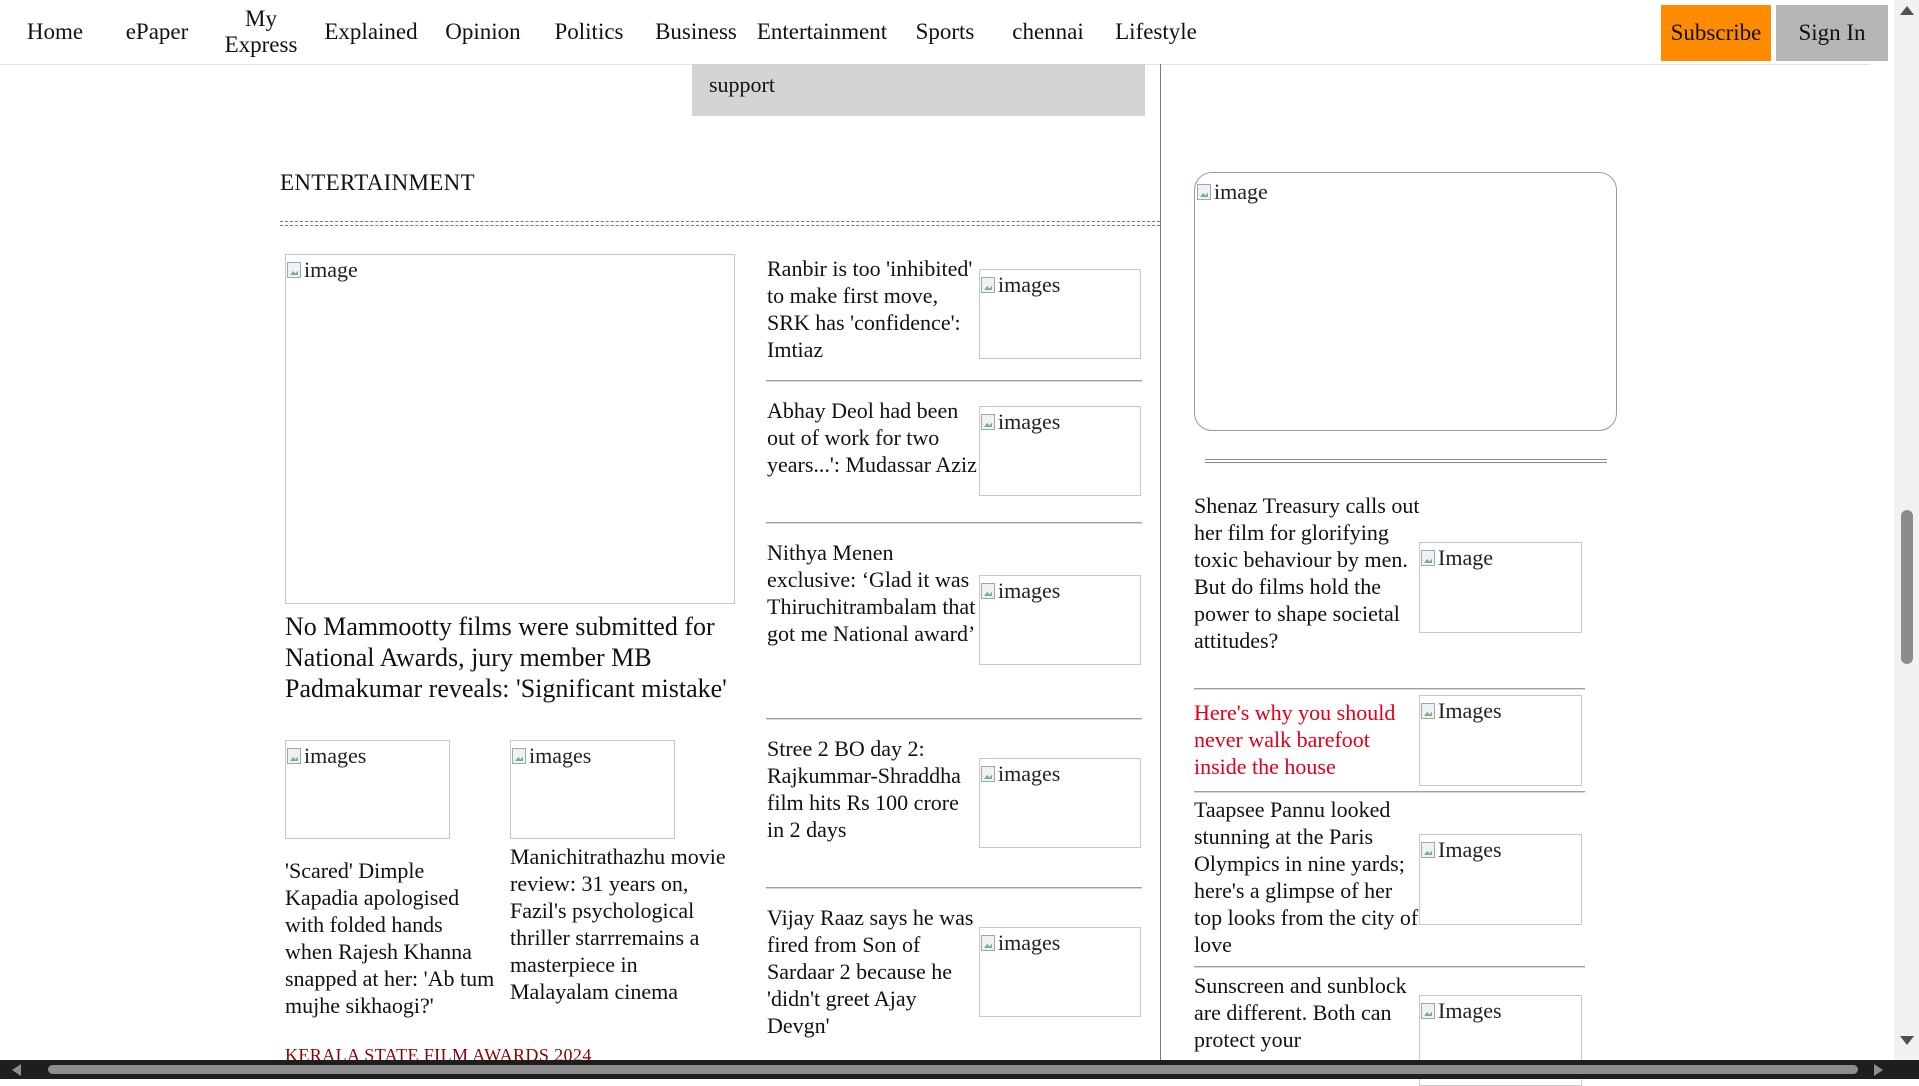 This screenshot has width=1919, height=1086. What do you see at coordinates (157, 32) in the screenshot?
I see `nav-epaper: ePaper` at bounding box center [157, 32].